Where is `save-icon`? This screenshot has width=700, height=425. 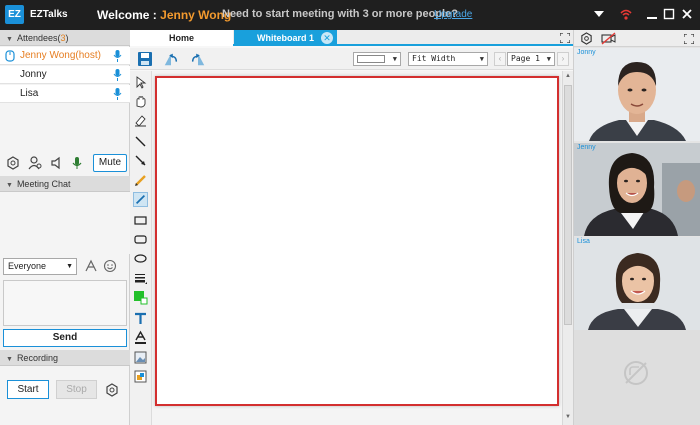 save-icon is located at coordinates (145, 59).